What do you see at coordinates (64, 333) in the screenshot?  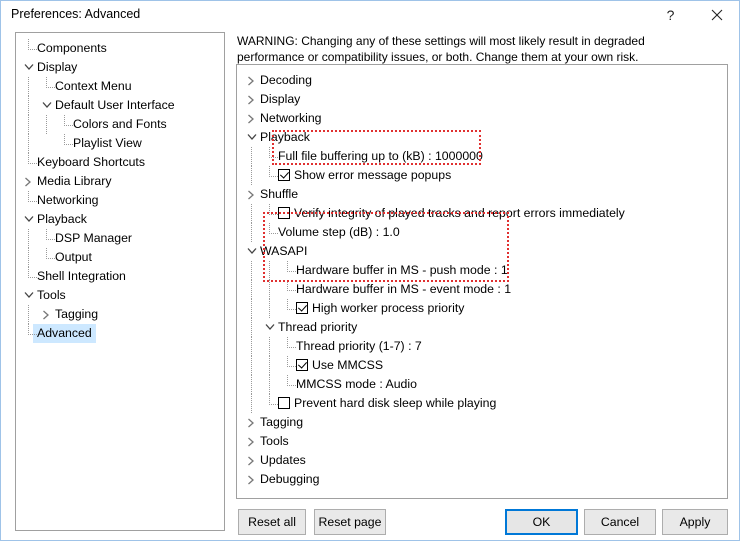 I see `category-tree-item-label: Advanced` at bounding box center [64, 333].